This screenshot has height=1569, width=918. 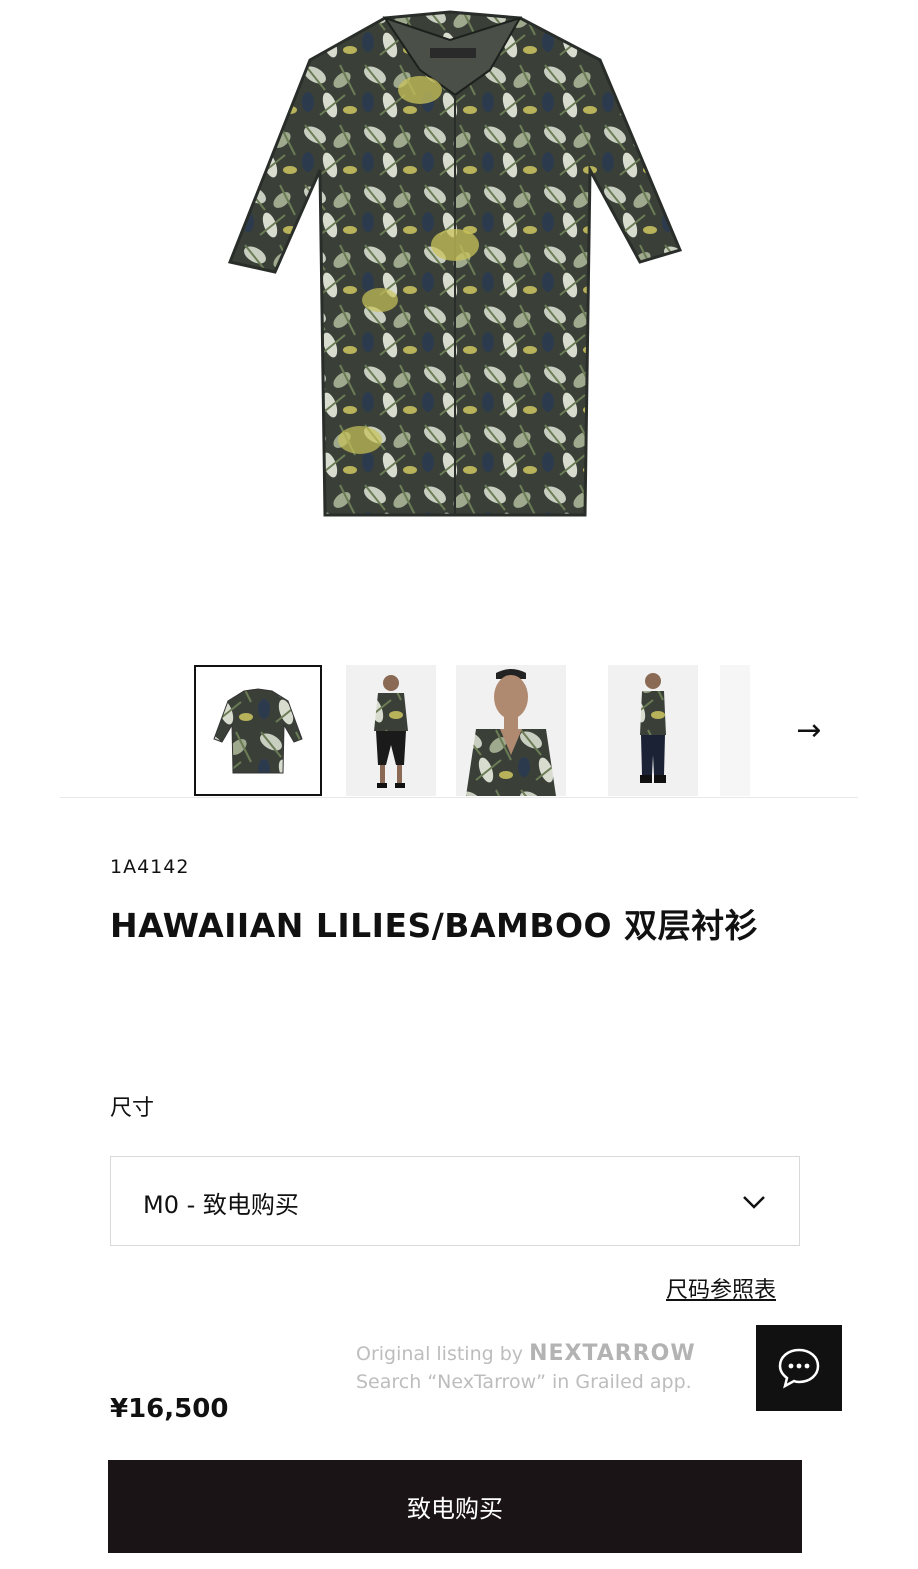 I want to click on watermark-line2: Search “NexTarrow” in Grailed app., so click(x=524, y=1382).